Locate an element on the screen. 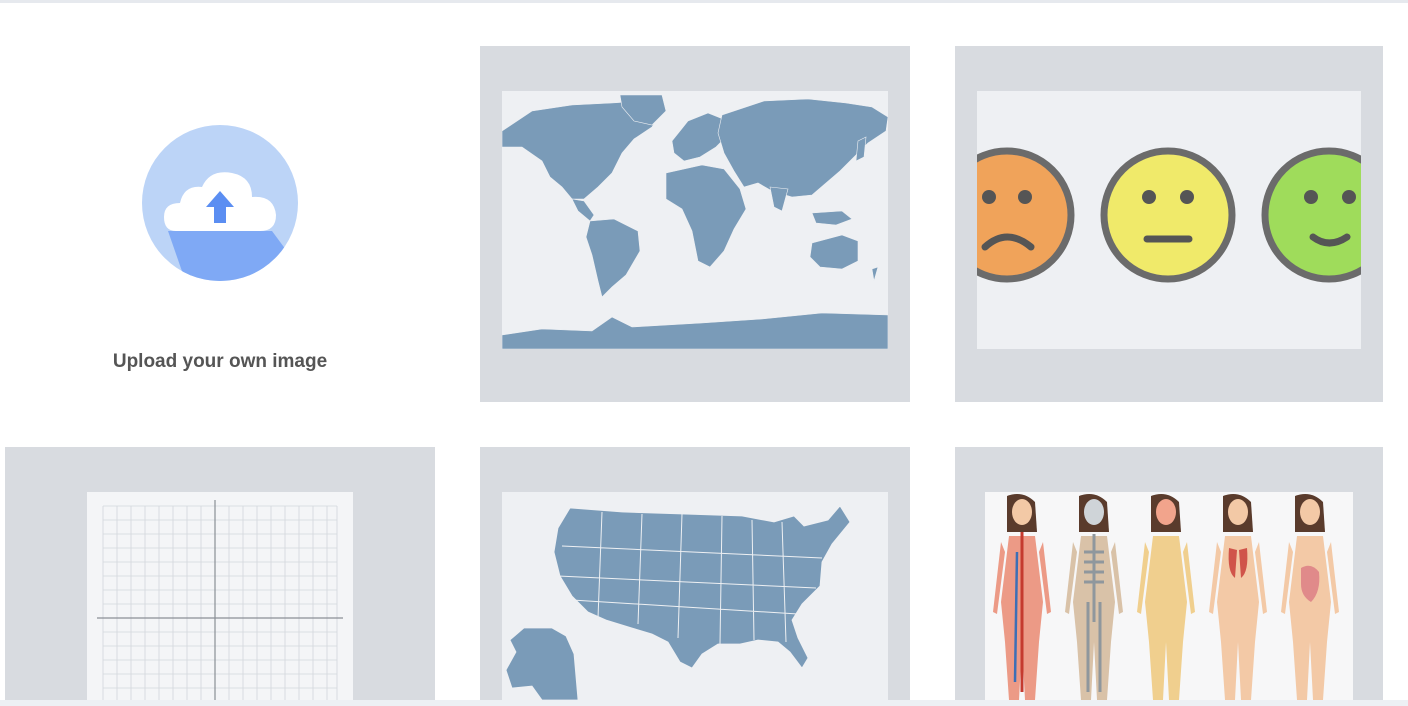 This screenshot has width=1408, height=706. template-human-anatomy is located at coordinates (1169, 573).